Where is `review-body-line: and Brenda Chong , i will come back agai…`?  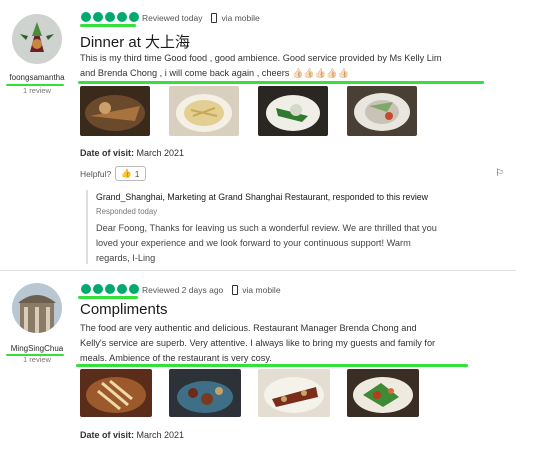 review-body-line: and Brenda Chong , i will come back agai… is located at coordinates (215, 73).